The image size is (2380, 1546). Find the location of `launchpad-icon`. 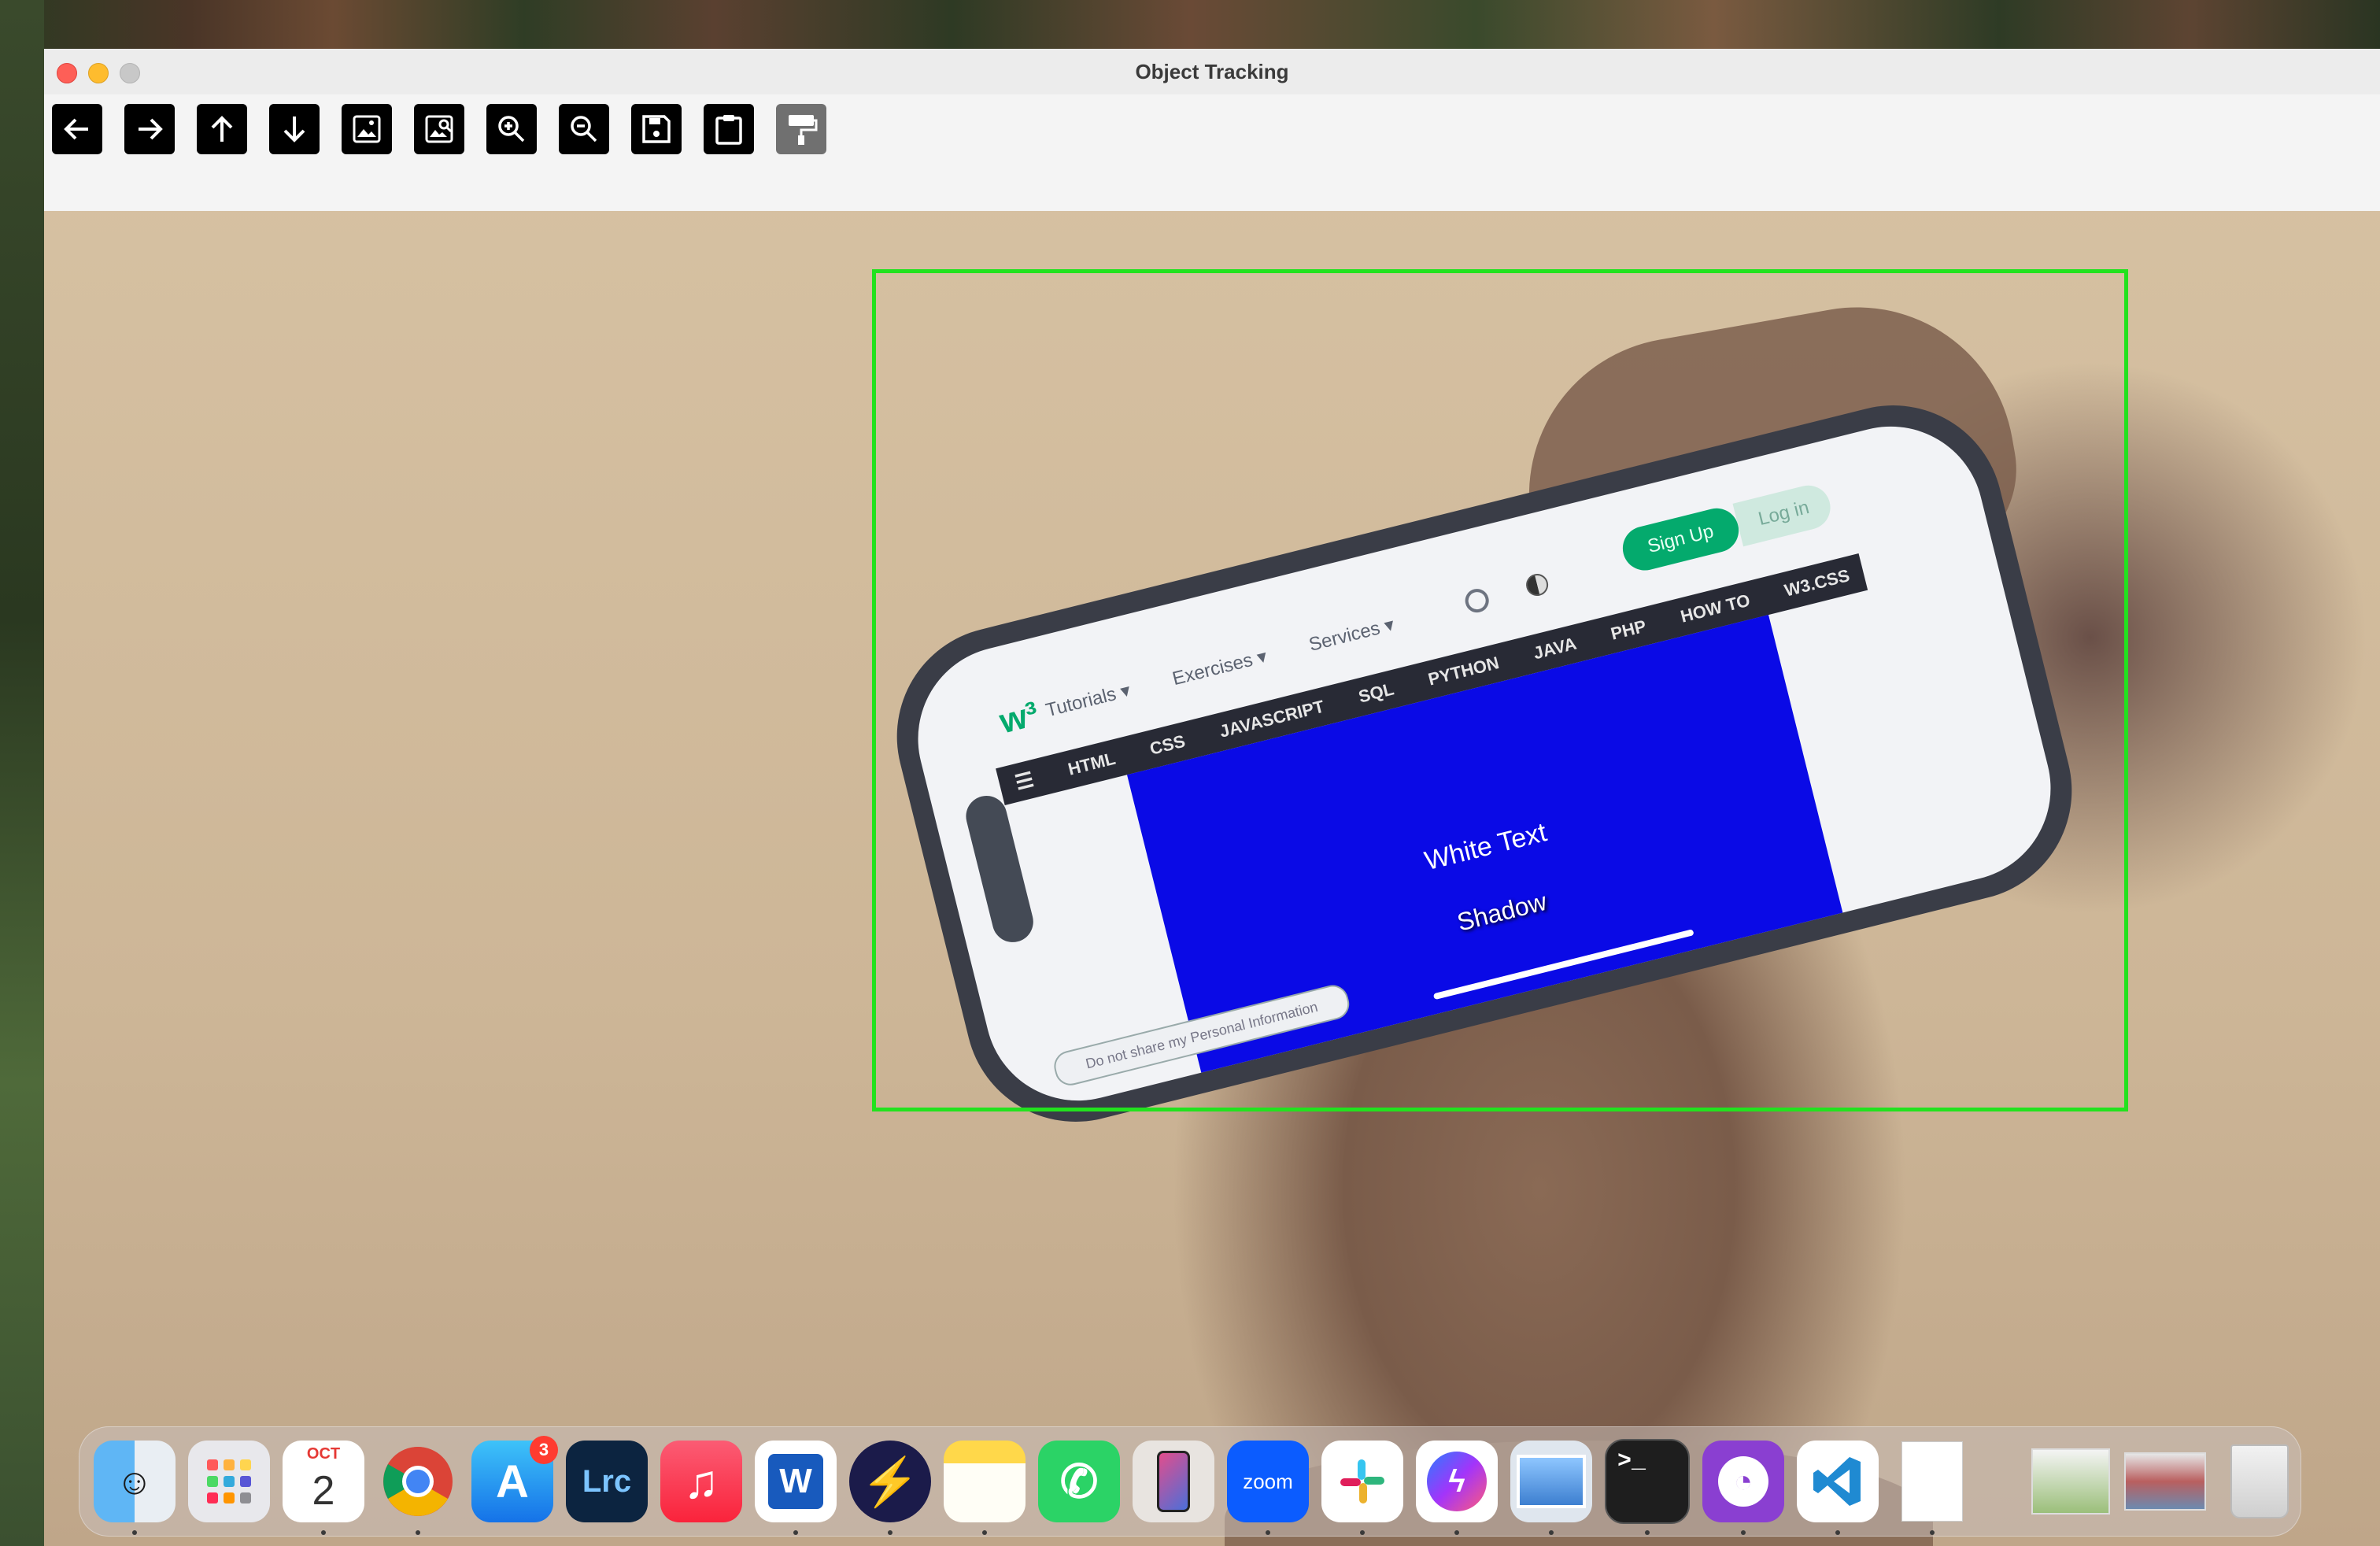

launchpad-icon is located at coordinates (229, 1481).